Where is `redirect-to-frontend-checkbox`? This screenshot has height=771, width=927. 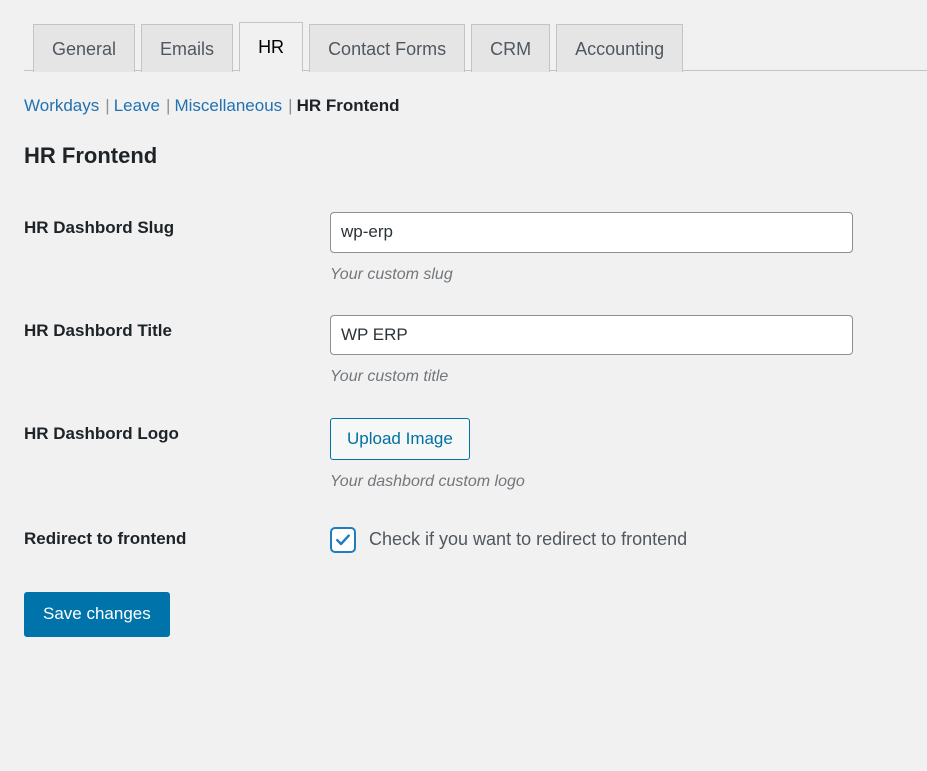
redirect-to-frontend-checkbox is located at coordinates (343, 540).